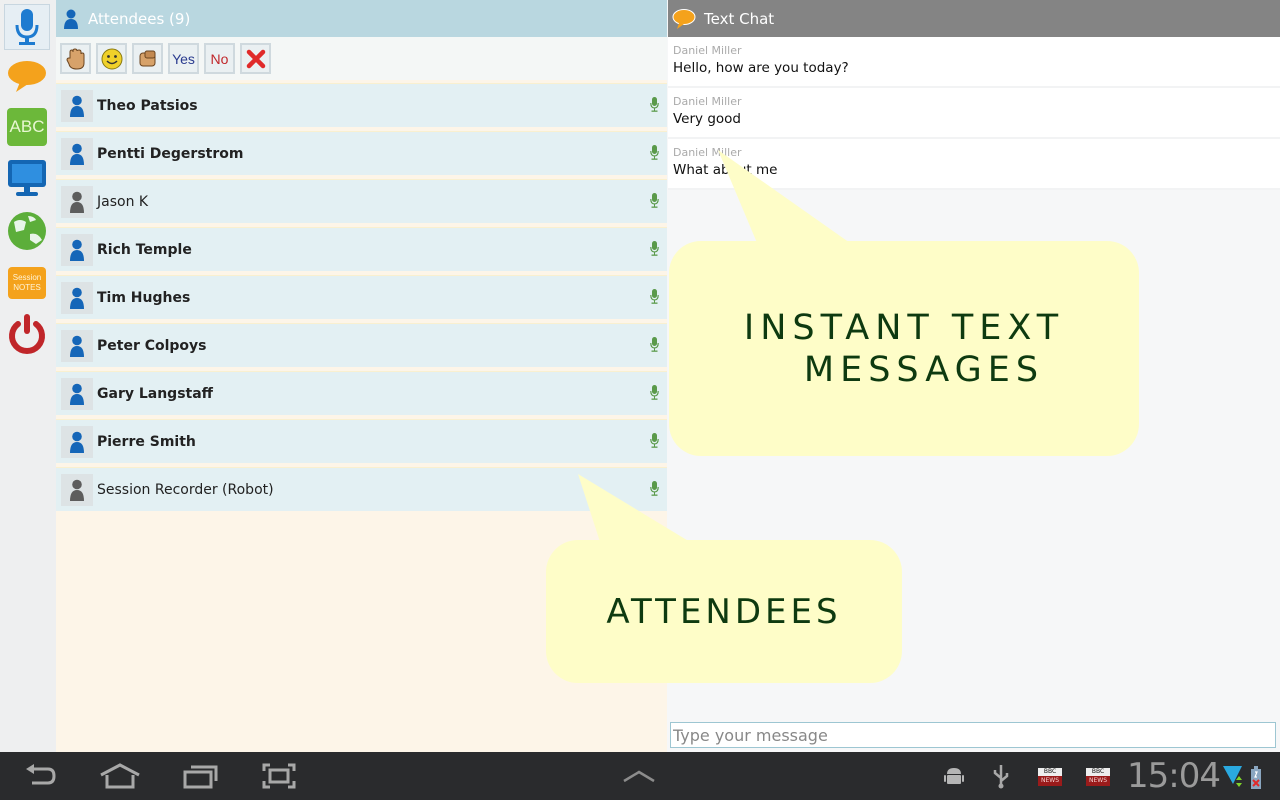 This screenshot has height=800, width=1280. I want to click on recent-apps-button, so click(201, 776).